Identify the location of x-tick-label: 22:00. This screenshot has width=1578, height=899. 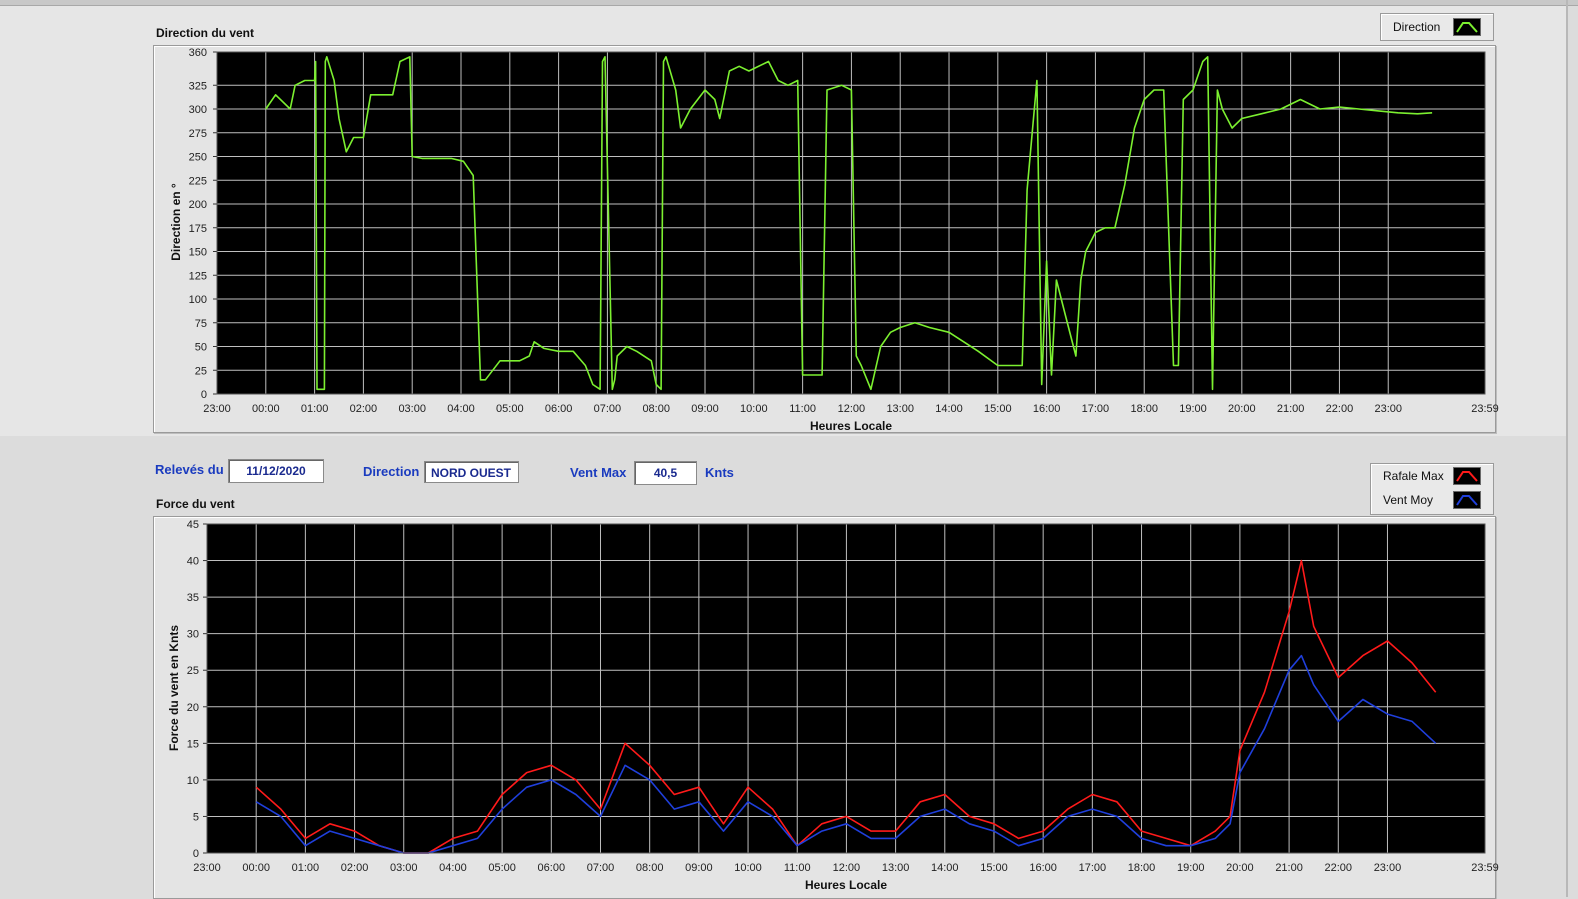
(1339, 868).